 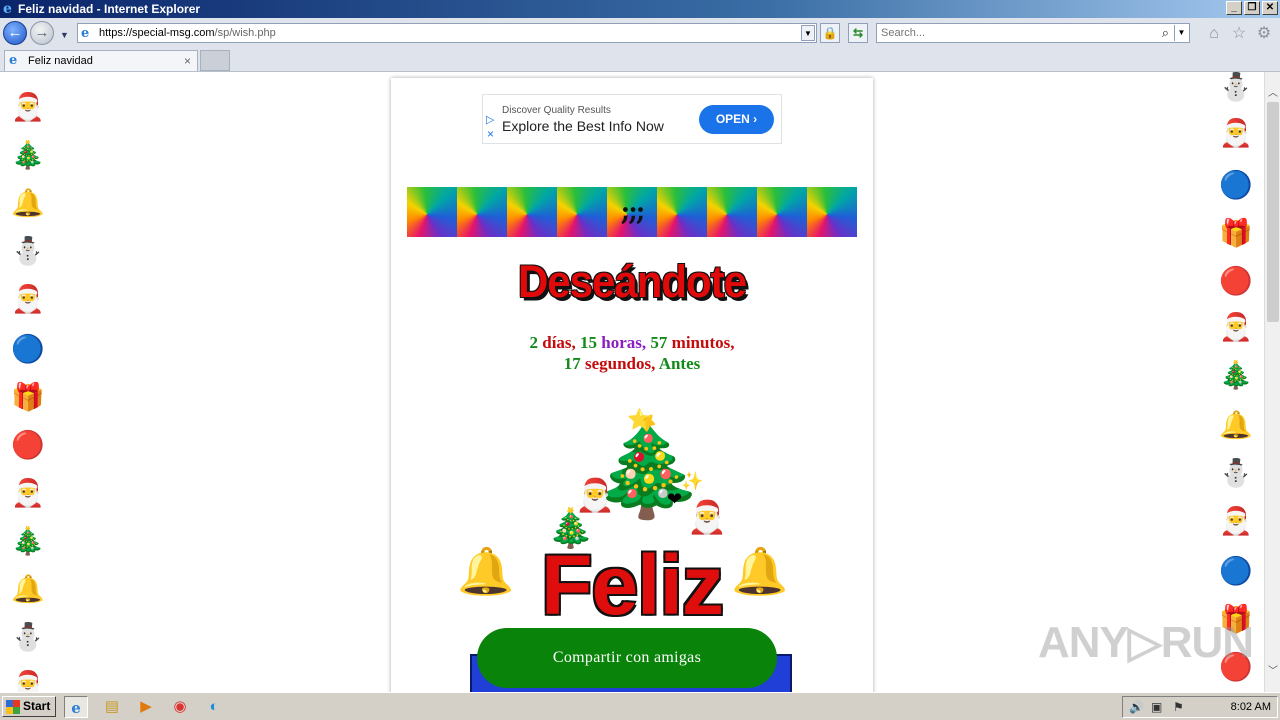 I want to click on tab-feliz-navidad: e Feliz navidad ×, so click(x=101, y=60).